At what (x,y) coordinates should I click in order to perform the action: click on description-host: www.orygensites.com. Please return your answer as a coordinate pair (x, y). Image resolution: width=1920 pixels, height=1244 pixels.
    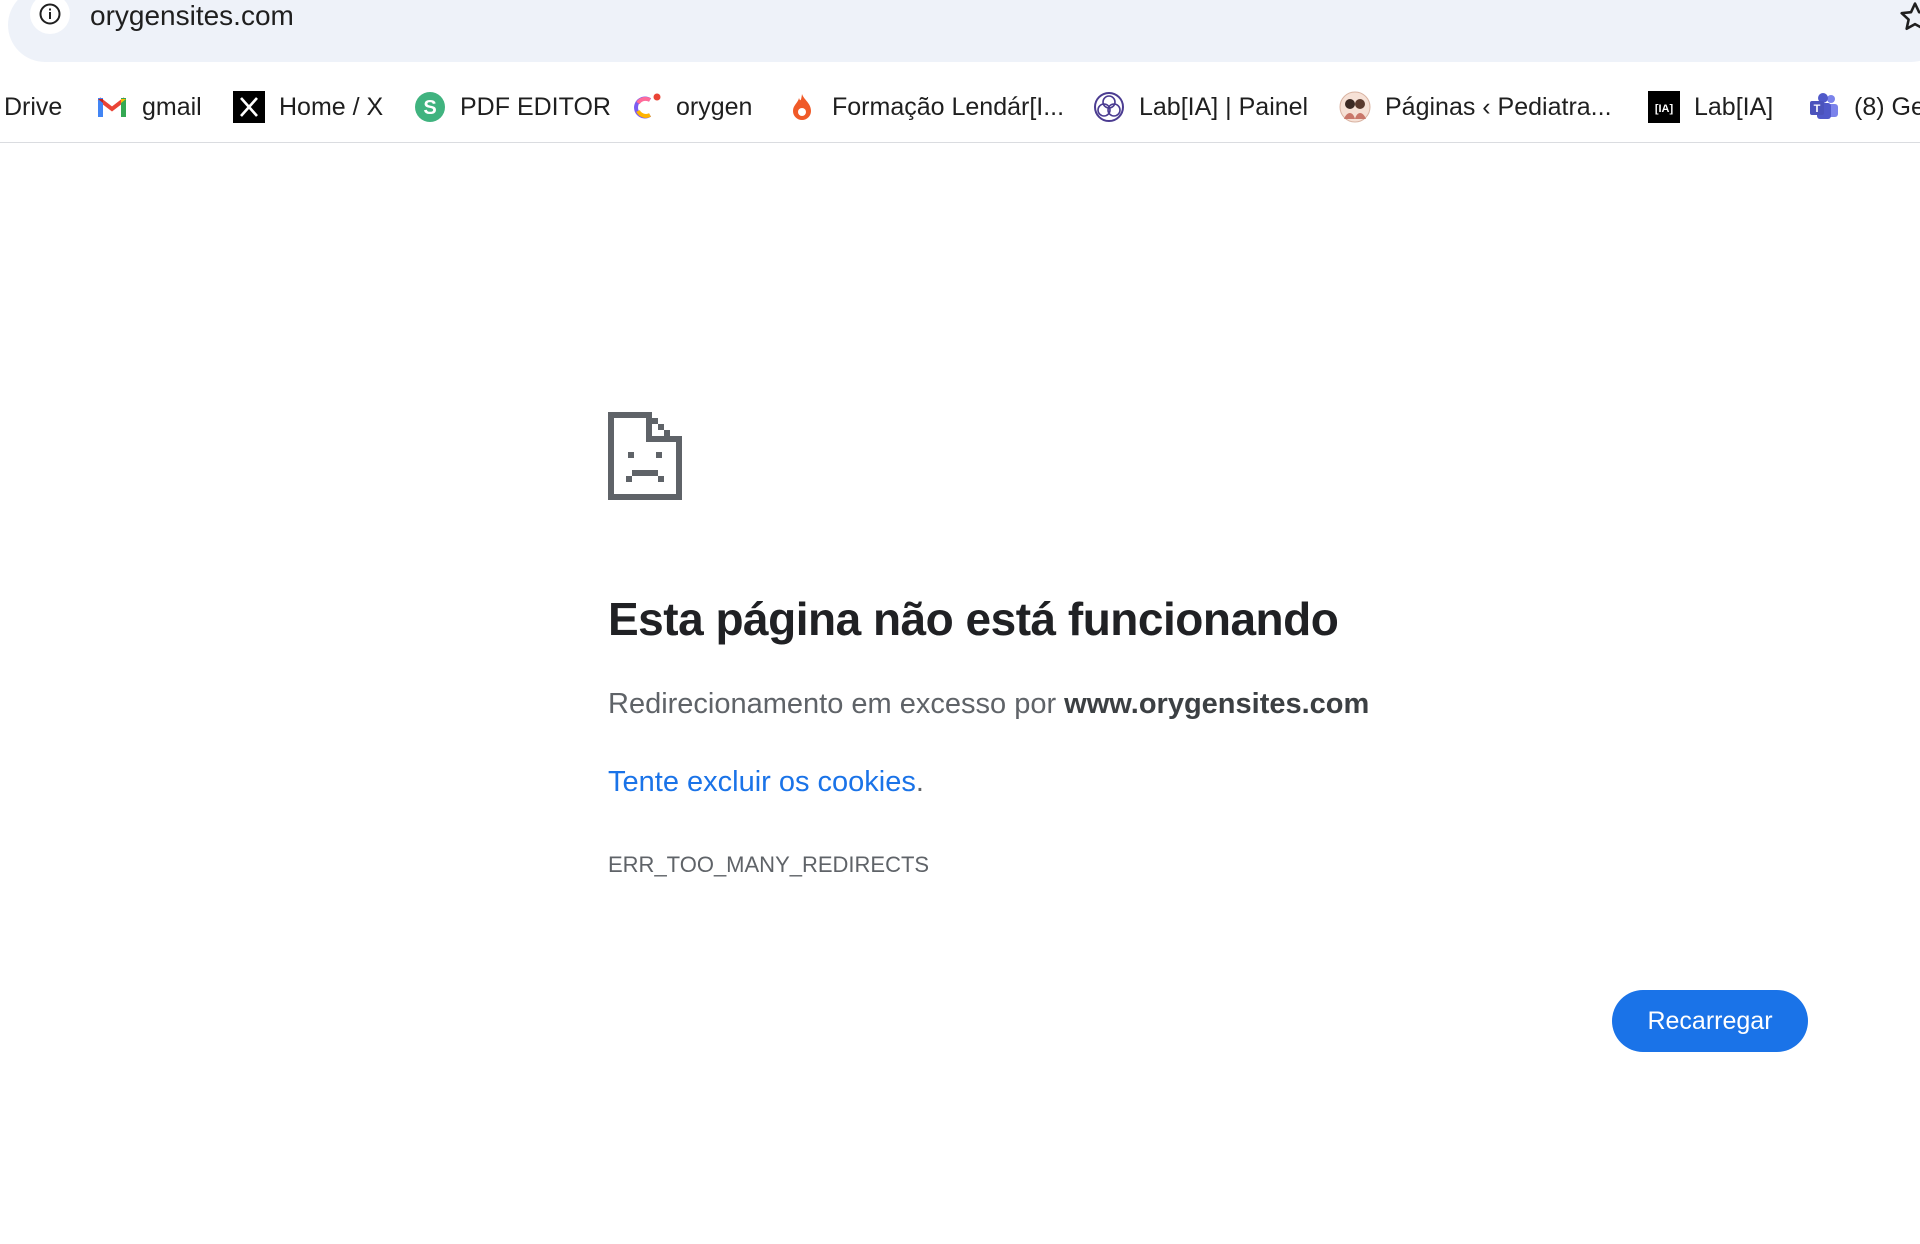
    Looking at the image, I should click on (1217, 704).